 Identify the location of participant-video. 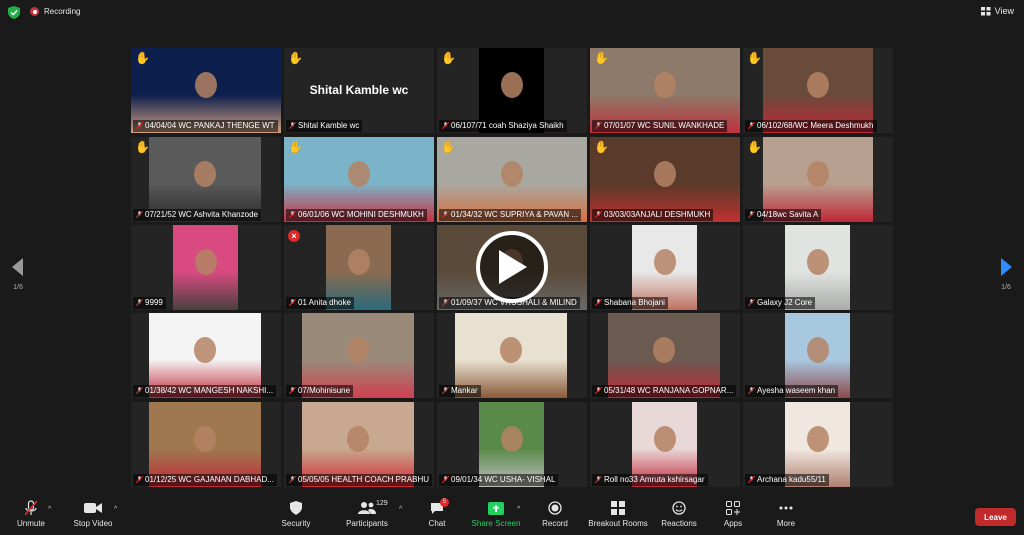
(205, 267).